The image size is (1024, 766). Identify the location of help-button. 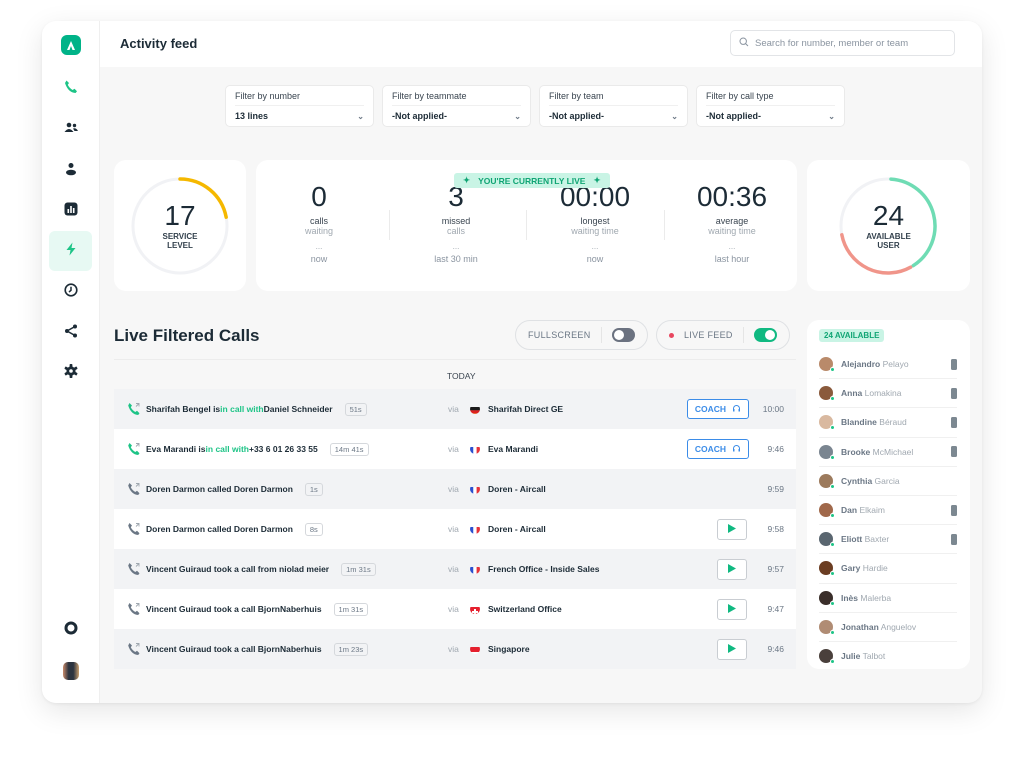
(70, 630).